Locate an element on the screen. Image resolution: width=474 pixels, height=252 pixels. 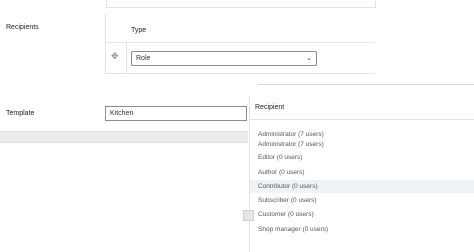
footer-bar is located at coordinates (124, 137).